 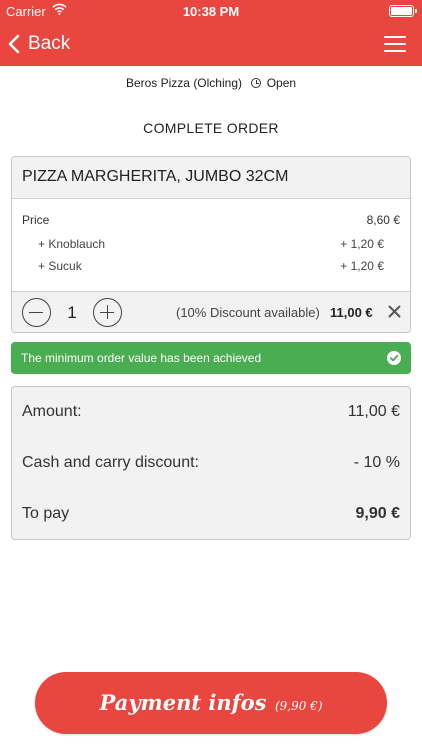 I want to click on restaurant-name: Beros Pizza (Olching), so click(x=183, y=83).